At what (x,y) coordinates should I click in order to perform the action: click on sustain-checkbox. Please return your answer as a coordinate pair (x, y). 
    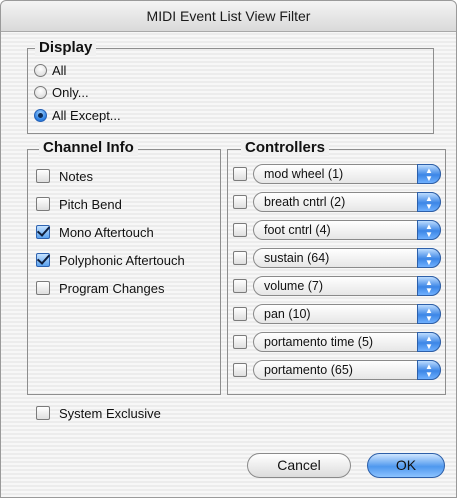
    Looking at the image, I should click on (240, 258).